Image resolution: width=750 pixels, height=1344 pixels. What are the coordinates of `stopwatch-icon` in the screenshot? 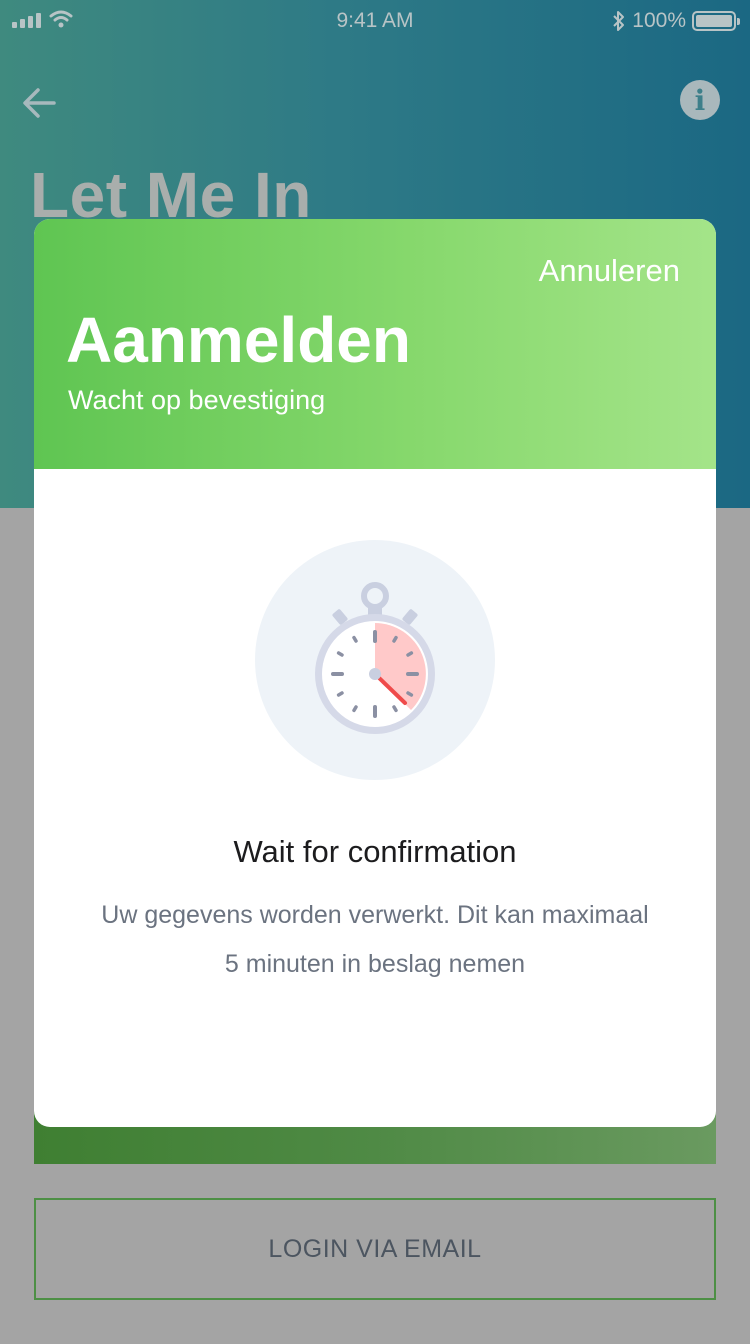 It's located at (375, 658).